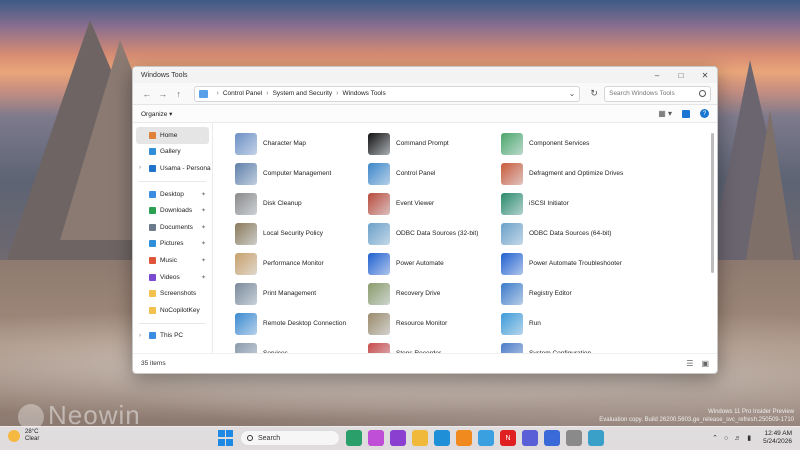 This screenshot has width=800, height=450. I want to click on window-controls: – □ ✕, so click(681, 75).